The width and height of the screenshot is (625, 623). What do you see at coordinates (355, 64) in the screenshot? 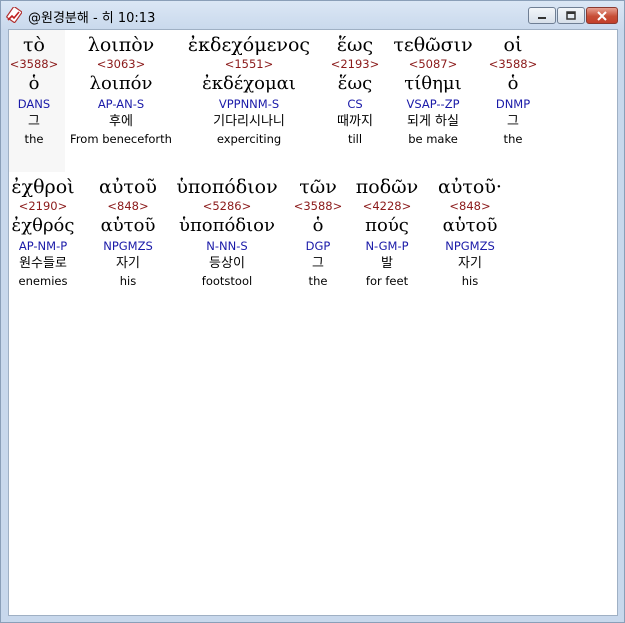
I see `strong-number: <2193>` at bounding box center [355, 64].